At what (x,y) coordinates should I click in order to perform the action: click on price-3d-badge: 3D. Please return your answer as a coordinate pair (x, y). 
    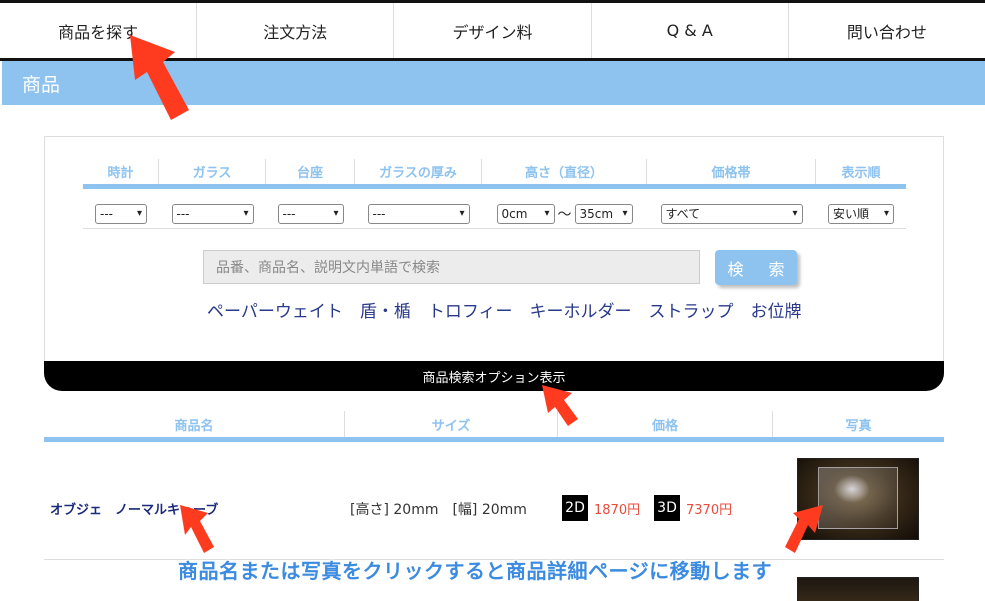
    Looking at the image, I should click on (667, 508).